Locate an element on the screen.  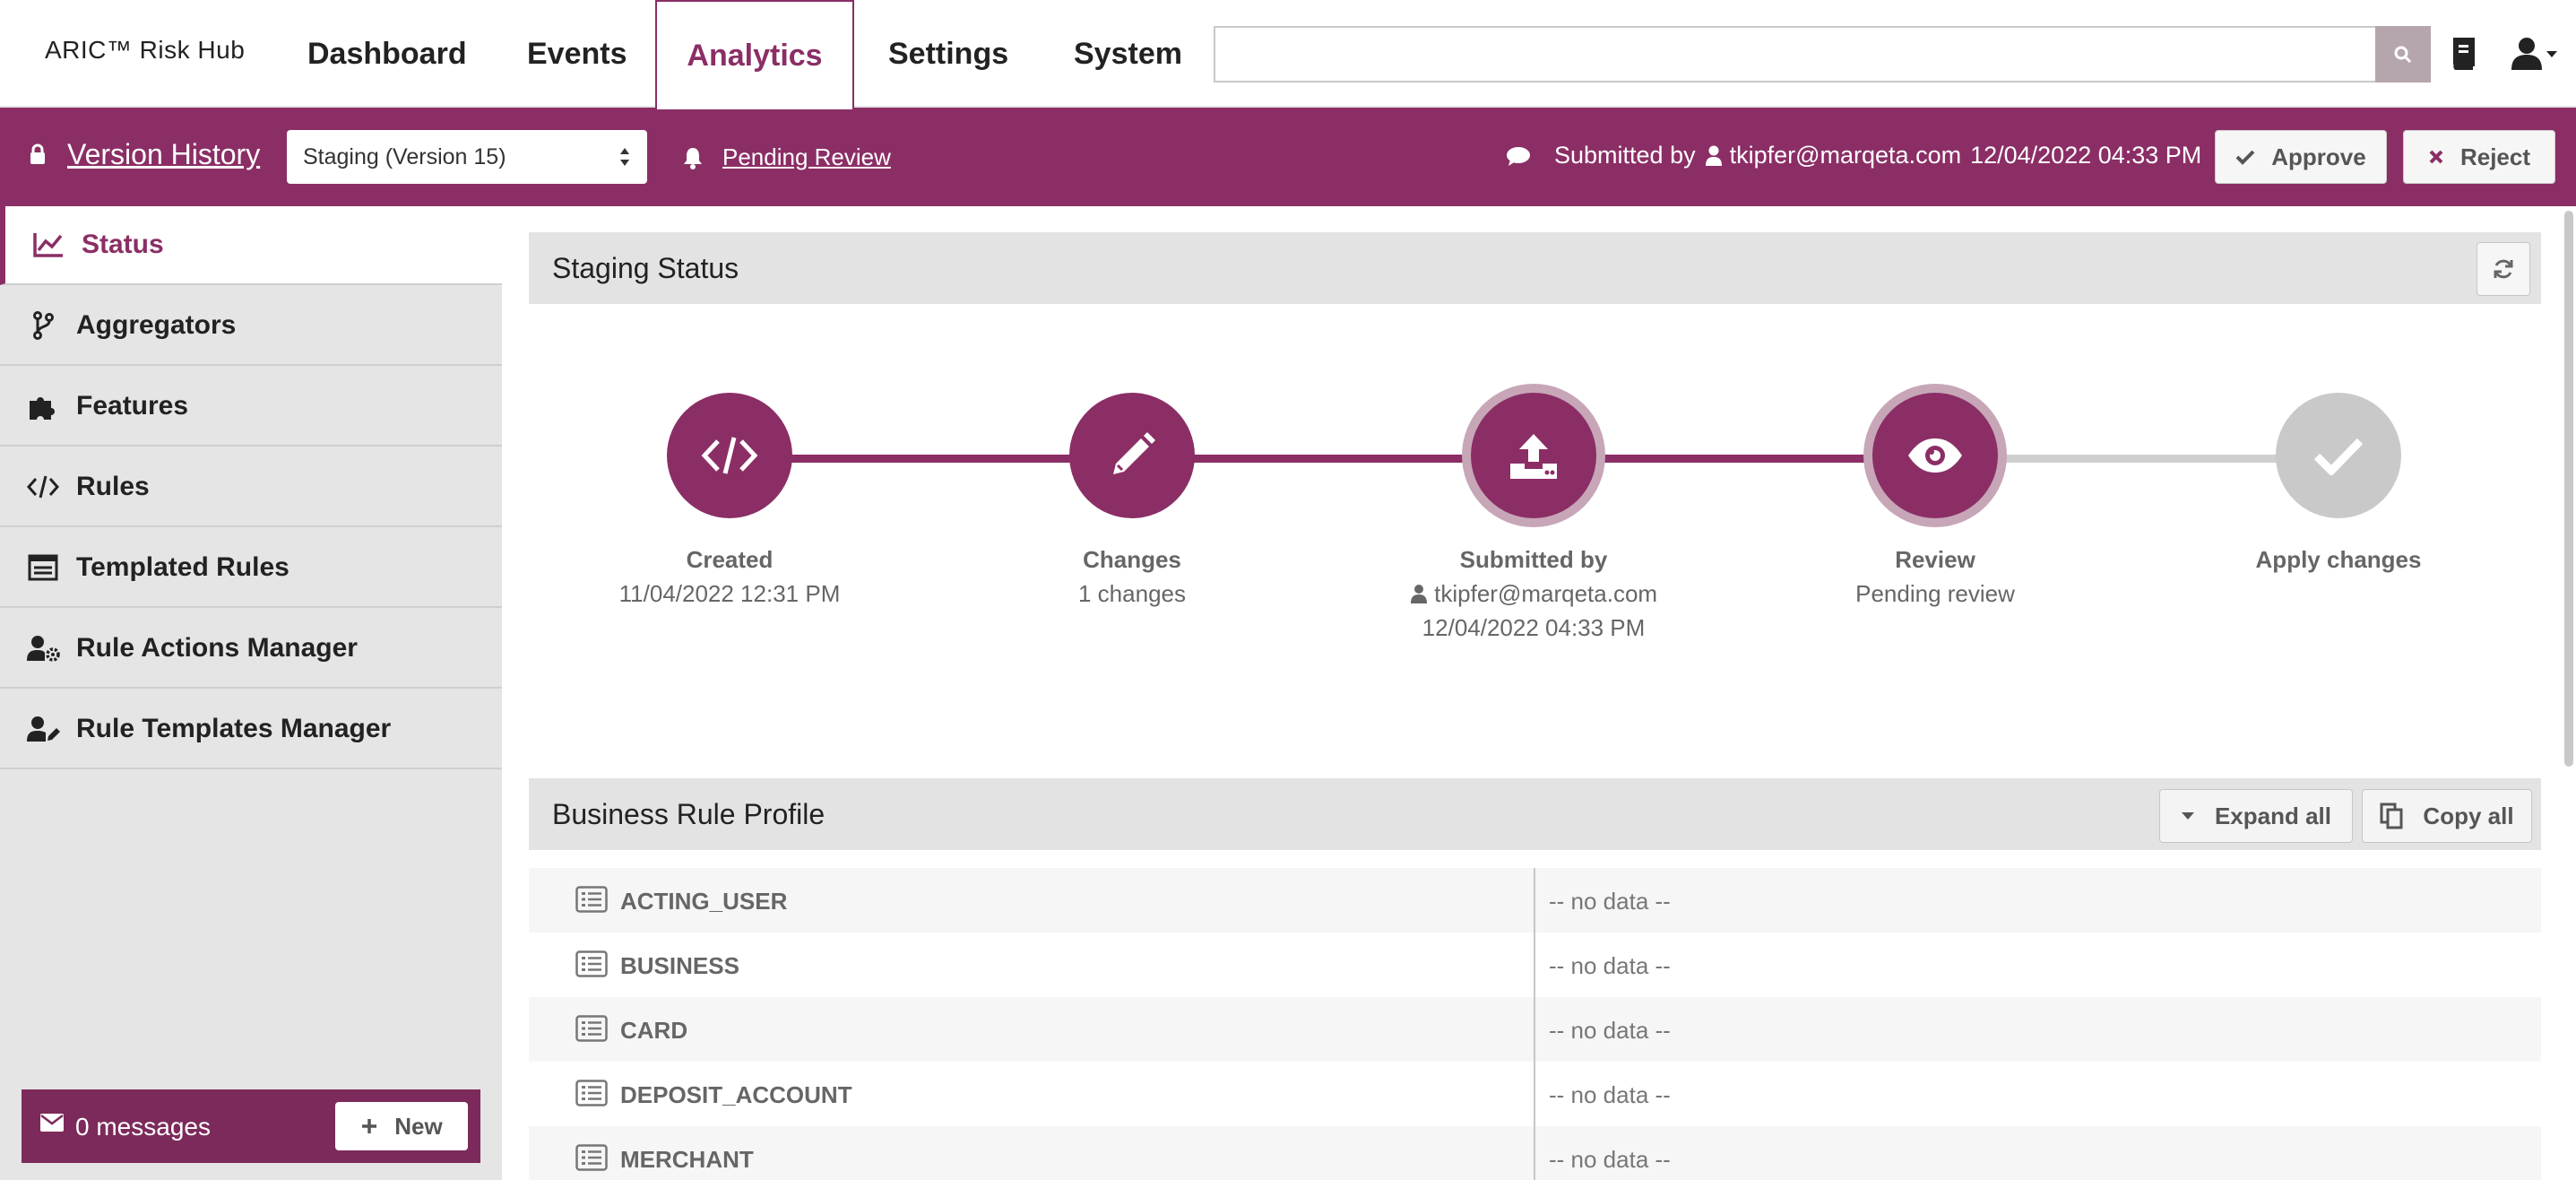
copy-all-label: Copy all is located at coordinates (2468, 815).